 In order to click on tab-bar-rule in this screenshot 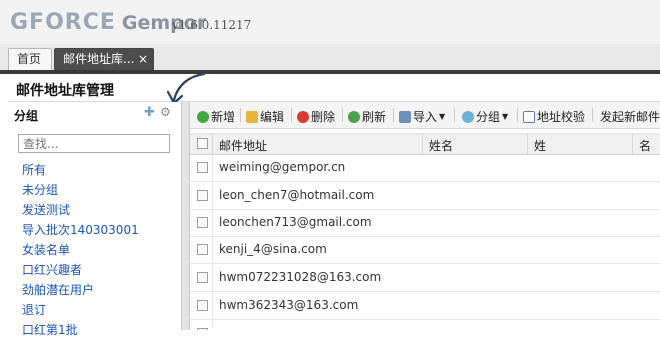, I will do `click(330, 72)`.